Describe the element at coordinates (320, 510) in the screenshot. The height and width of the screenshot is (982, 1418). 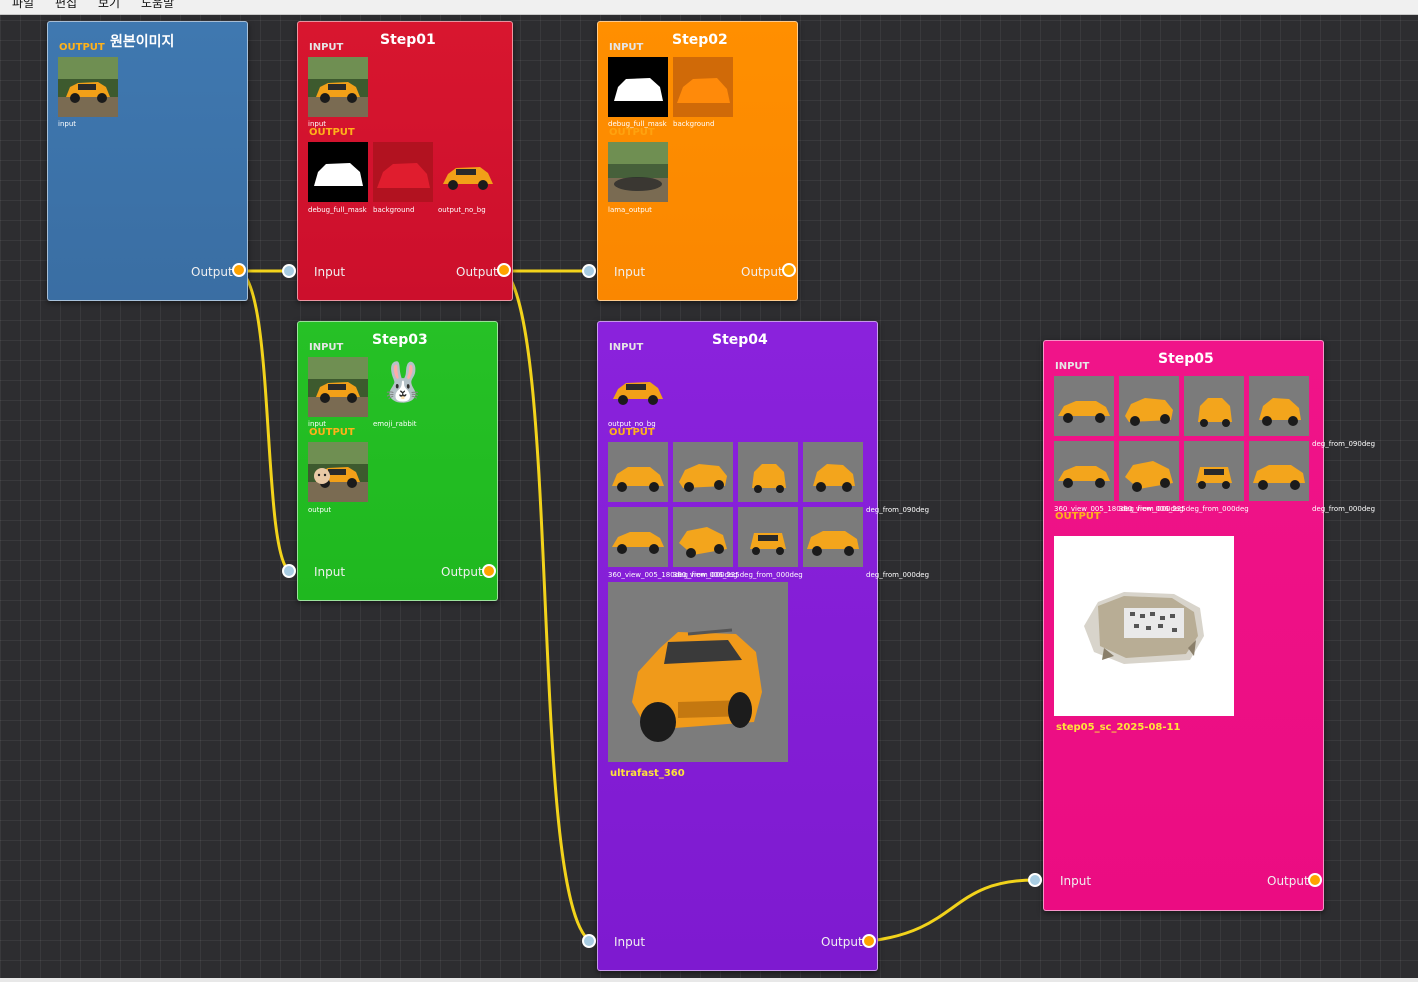
I see `thumbnail-caption: output` at that location.